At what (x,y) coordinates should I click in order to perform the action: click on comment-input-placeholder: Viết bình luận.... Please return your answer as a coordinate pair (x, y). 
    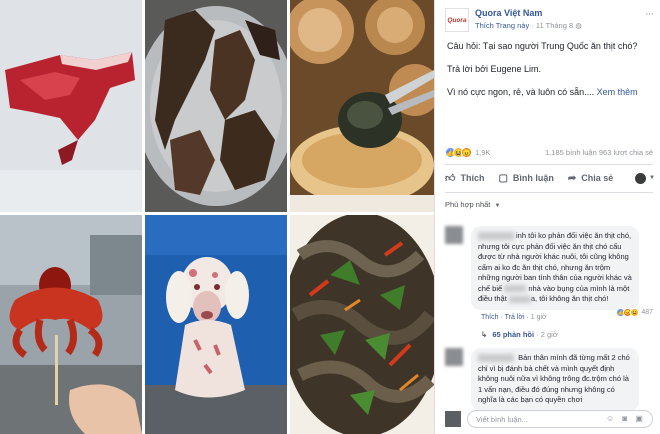
    Looking at the image, I should click on (502, 419).